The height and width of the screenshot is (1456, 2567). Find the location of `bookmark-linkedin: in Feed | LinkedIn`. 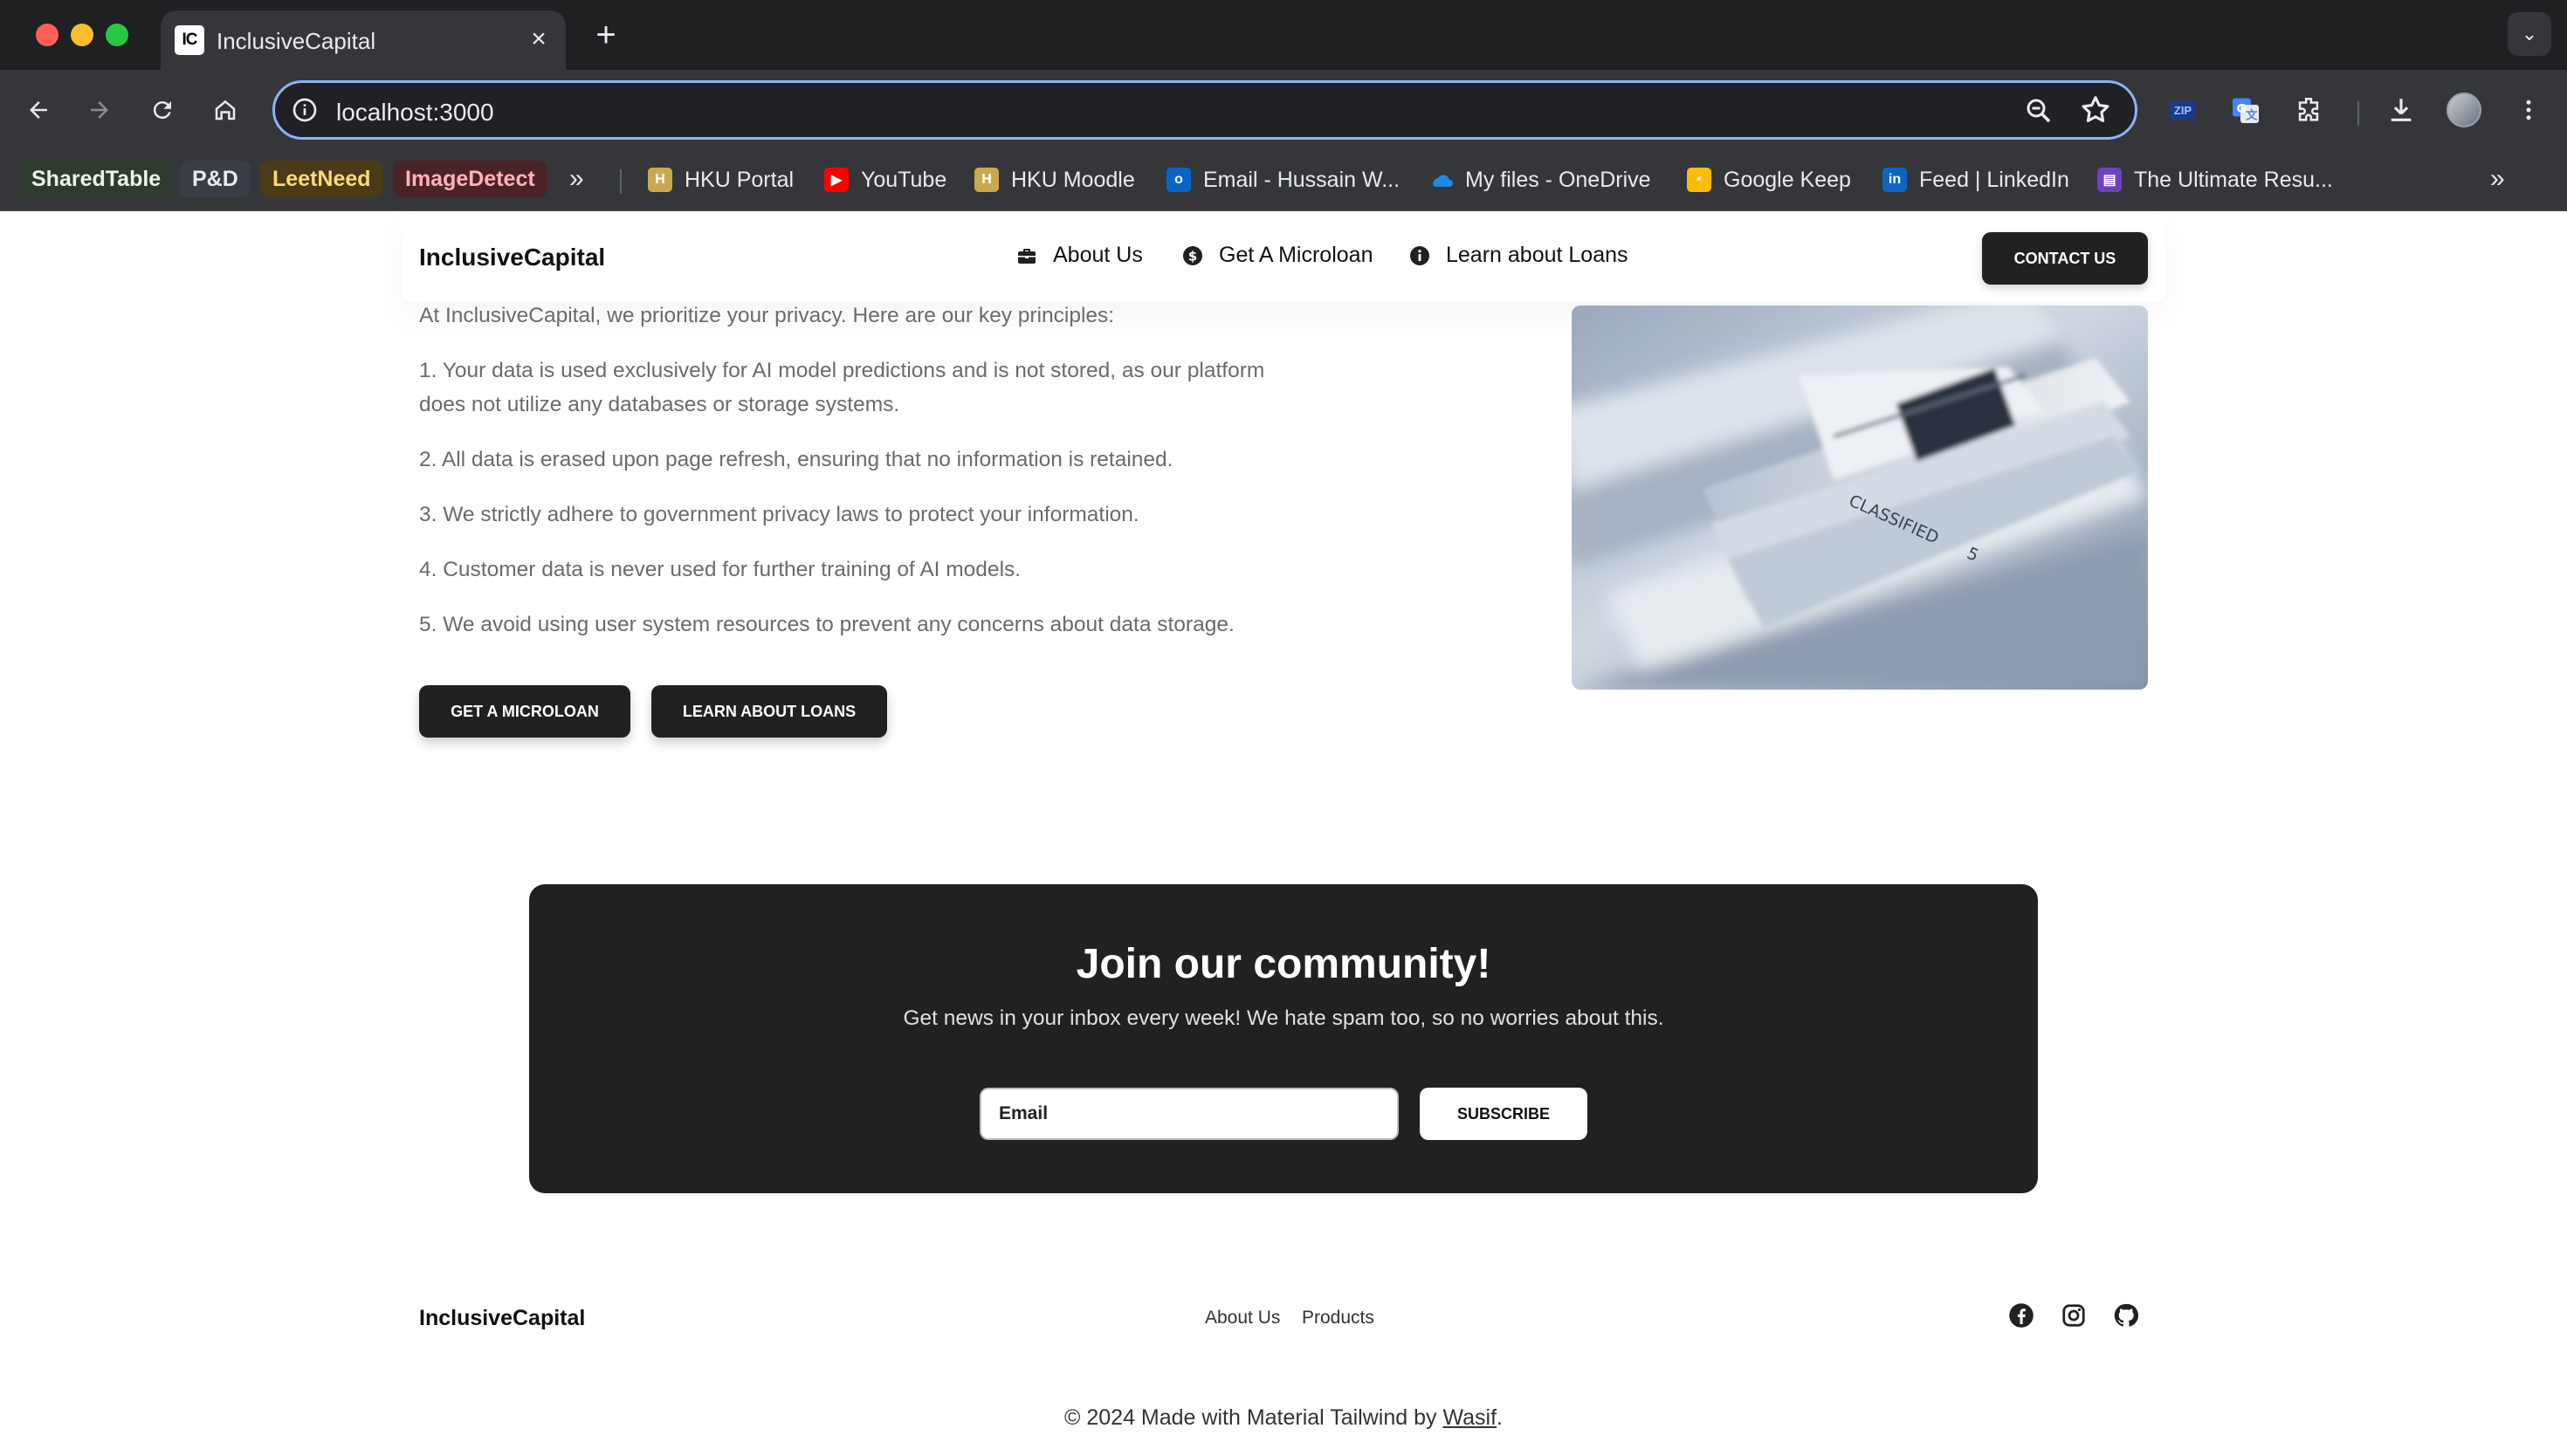

bookmark-linkedin: in Feed | LinkedIn is located at coordinates (1975, 179).